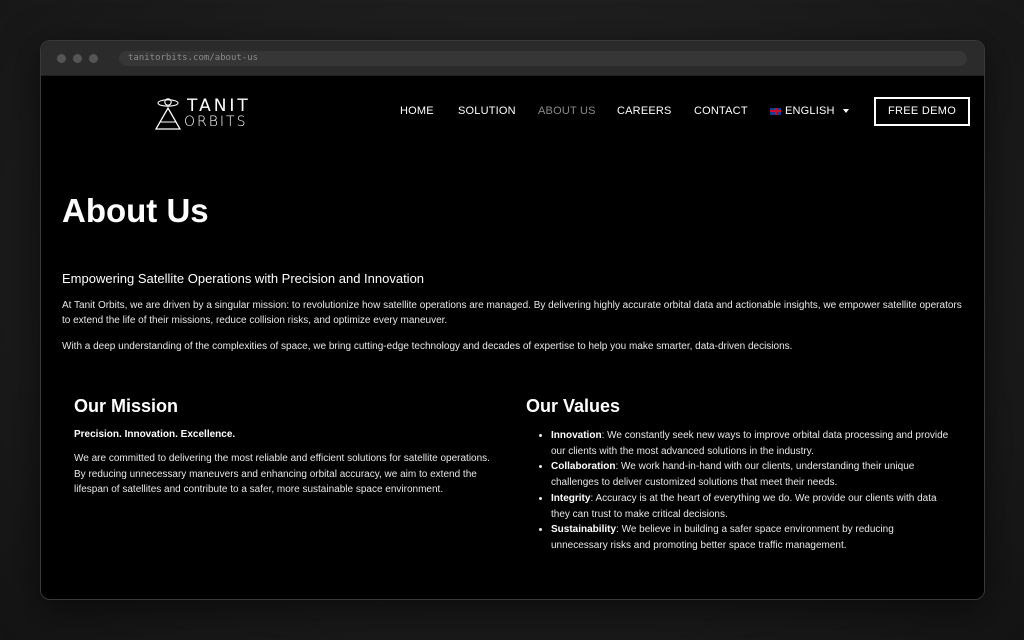  I want to click on language-selector: ENGLISH, so click(809, 111).